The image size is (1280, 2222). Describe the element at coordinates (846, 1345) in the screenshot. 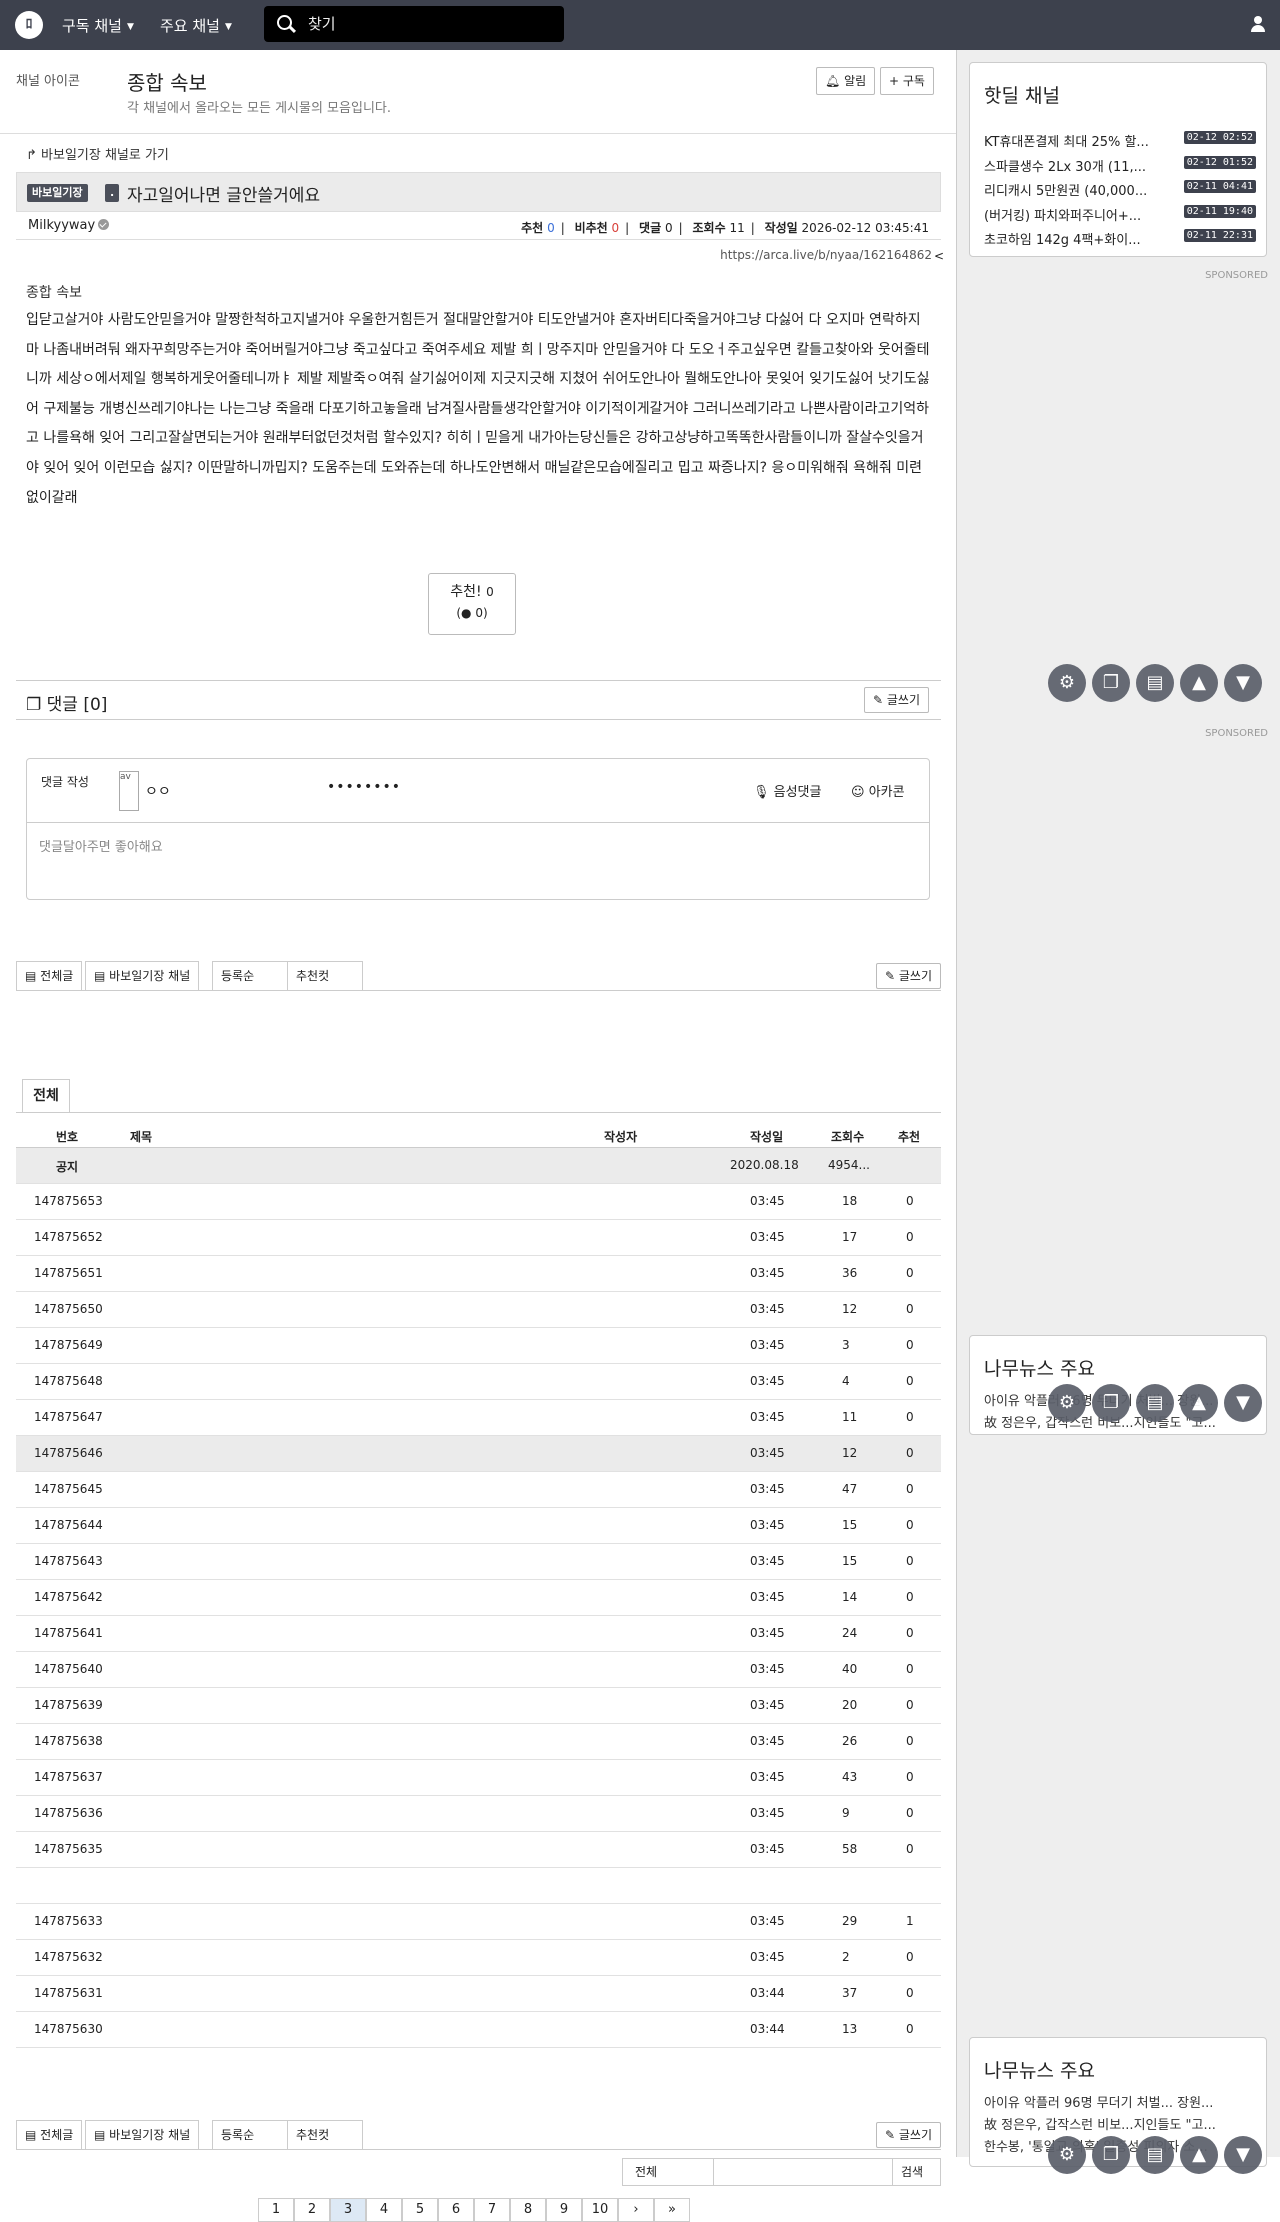

I see `row-views: 3` at that location.